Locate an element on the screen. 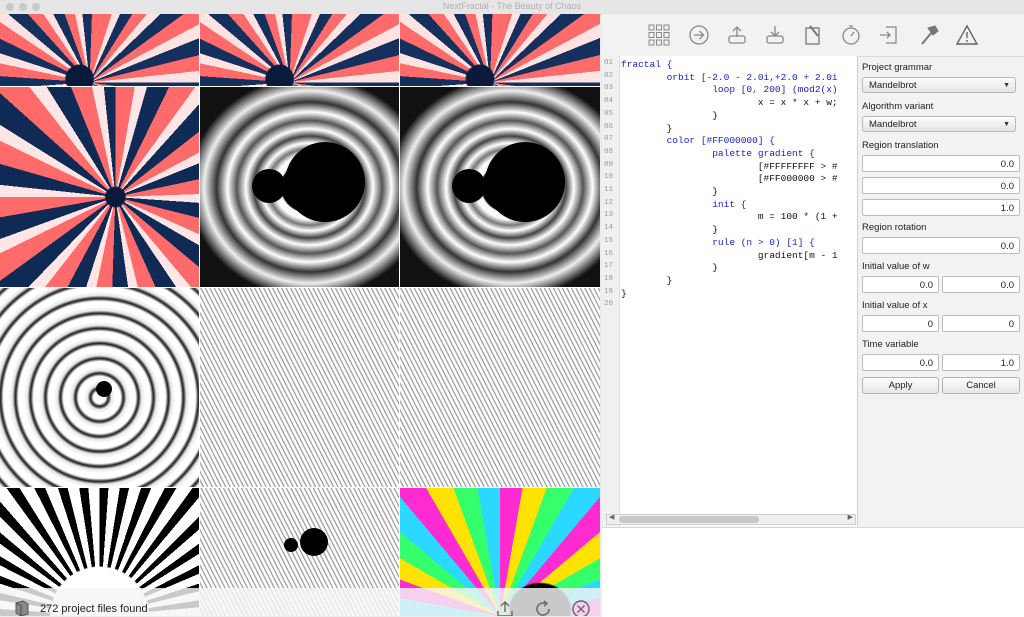 Image resolution: width=1024 pixels, height=617 pixels. grammar-label: Project grammar is located at coordinates (897, 67).